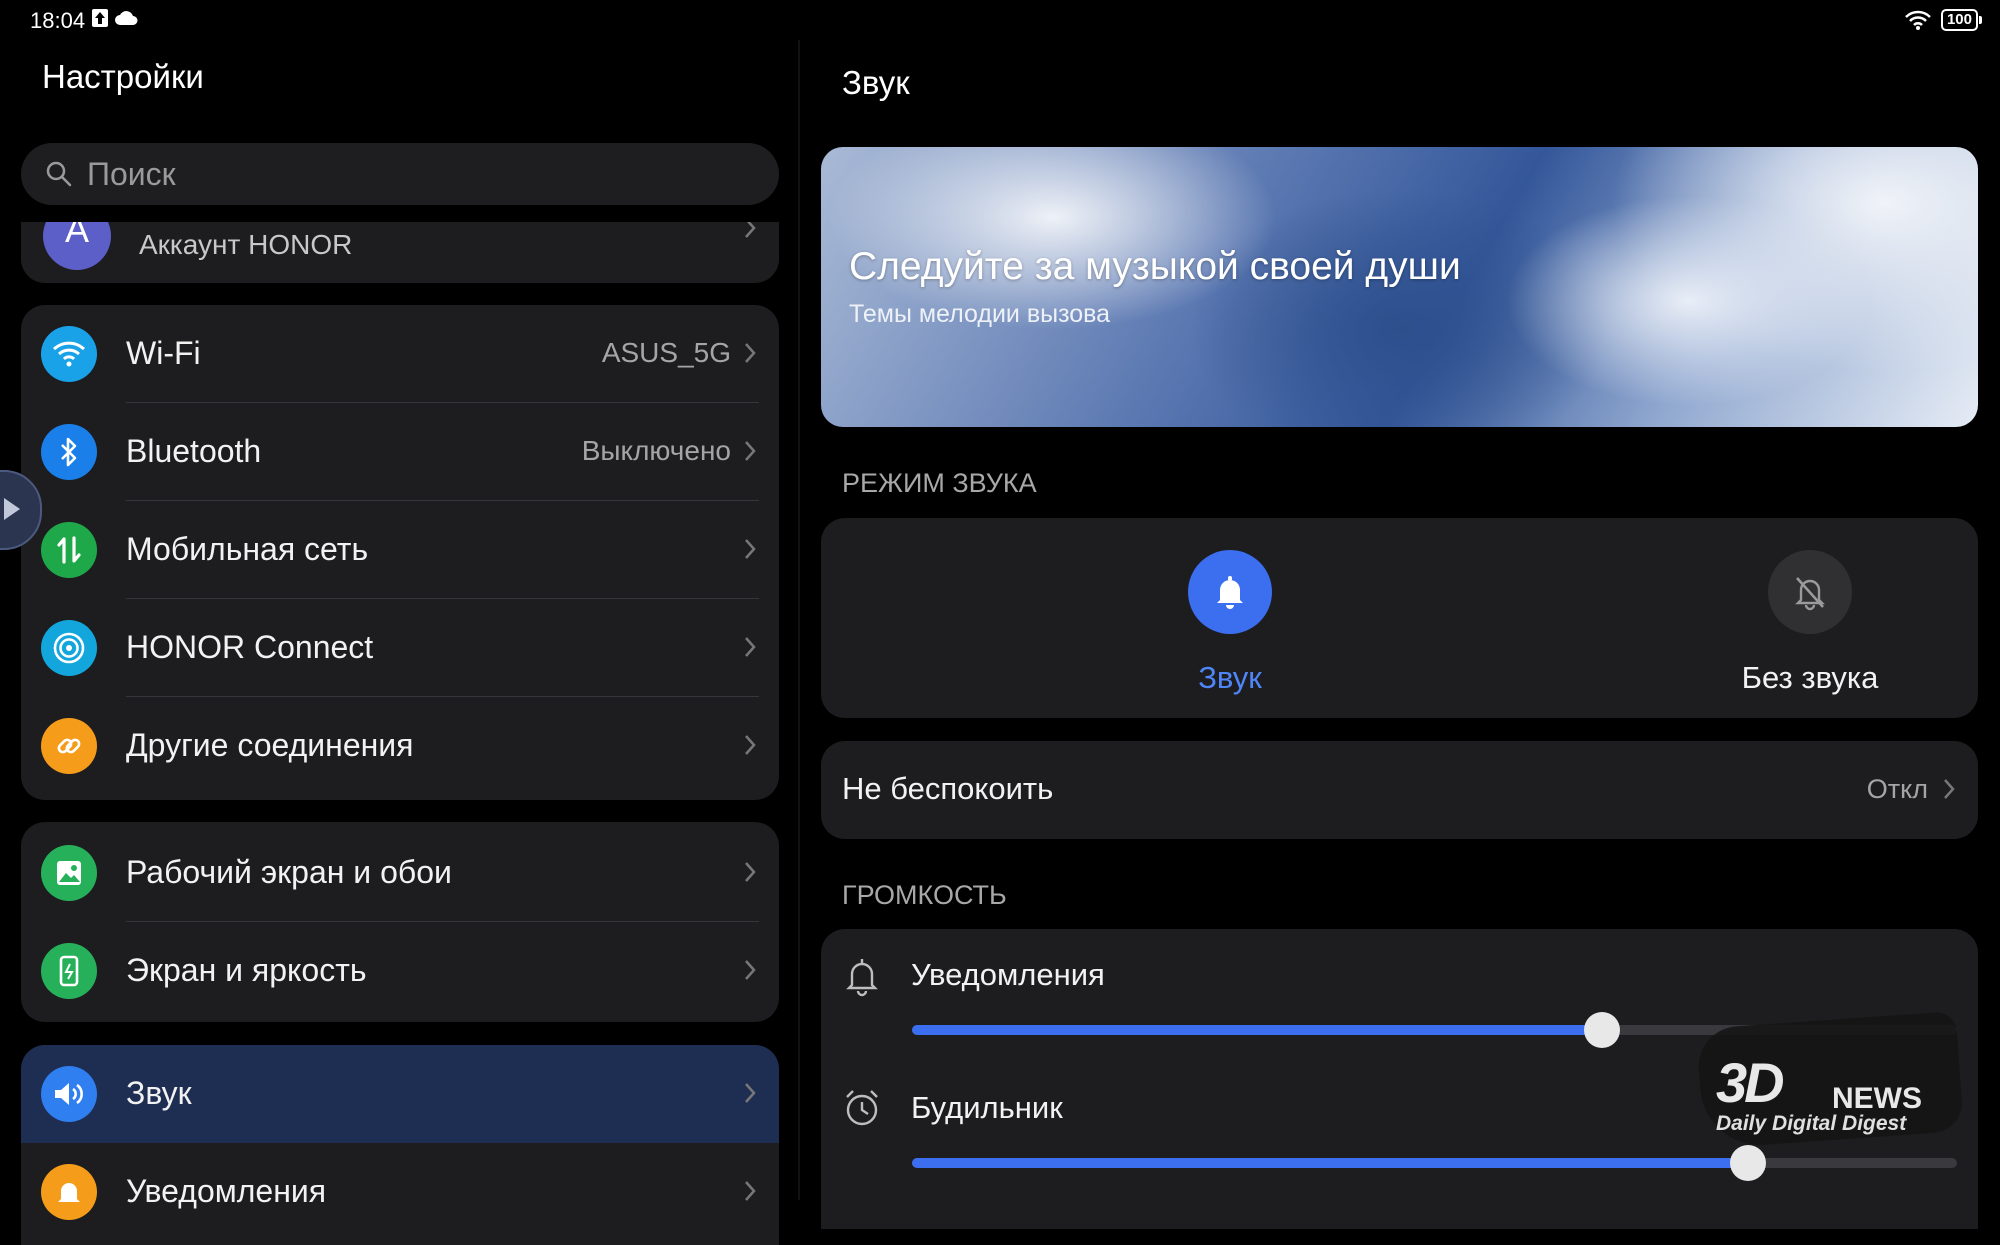 The height and width of the screenshot is (1245, 2000). What do you see at coordinates (1810, 677) in the screenshot?
I see `sound-mode-label: Без звука` at bounding box center [1810, 677].